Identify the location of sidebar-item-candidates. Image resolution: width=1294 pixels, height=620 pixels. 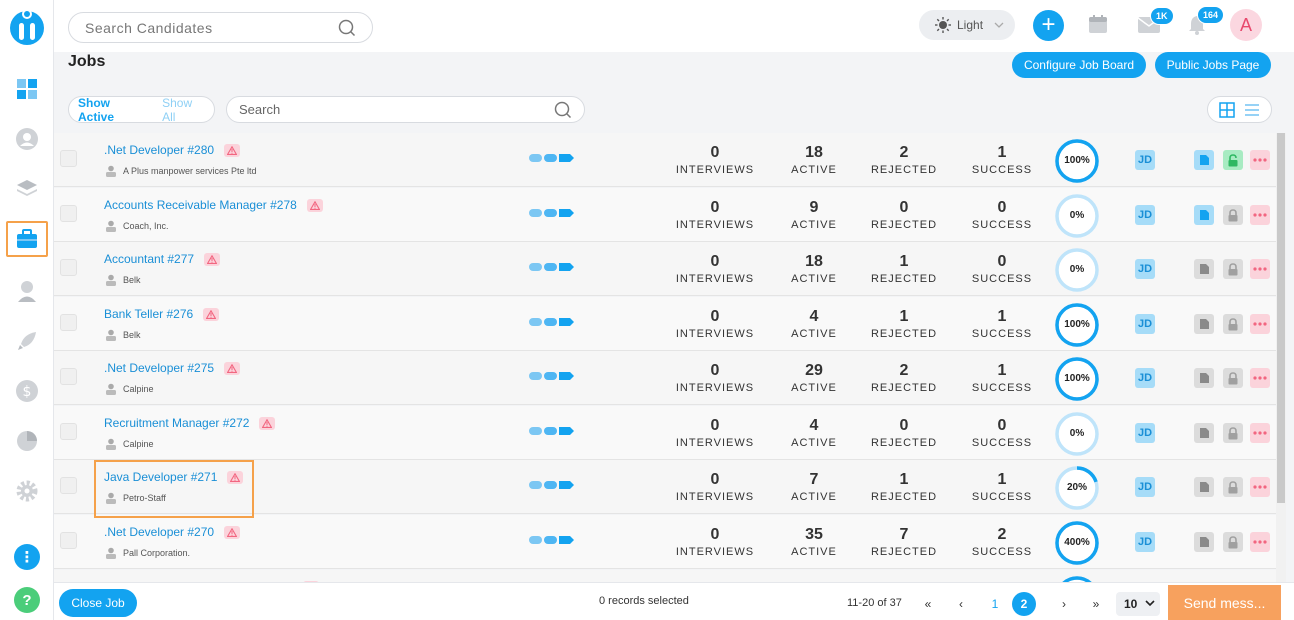
(27, 139).